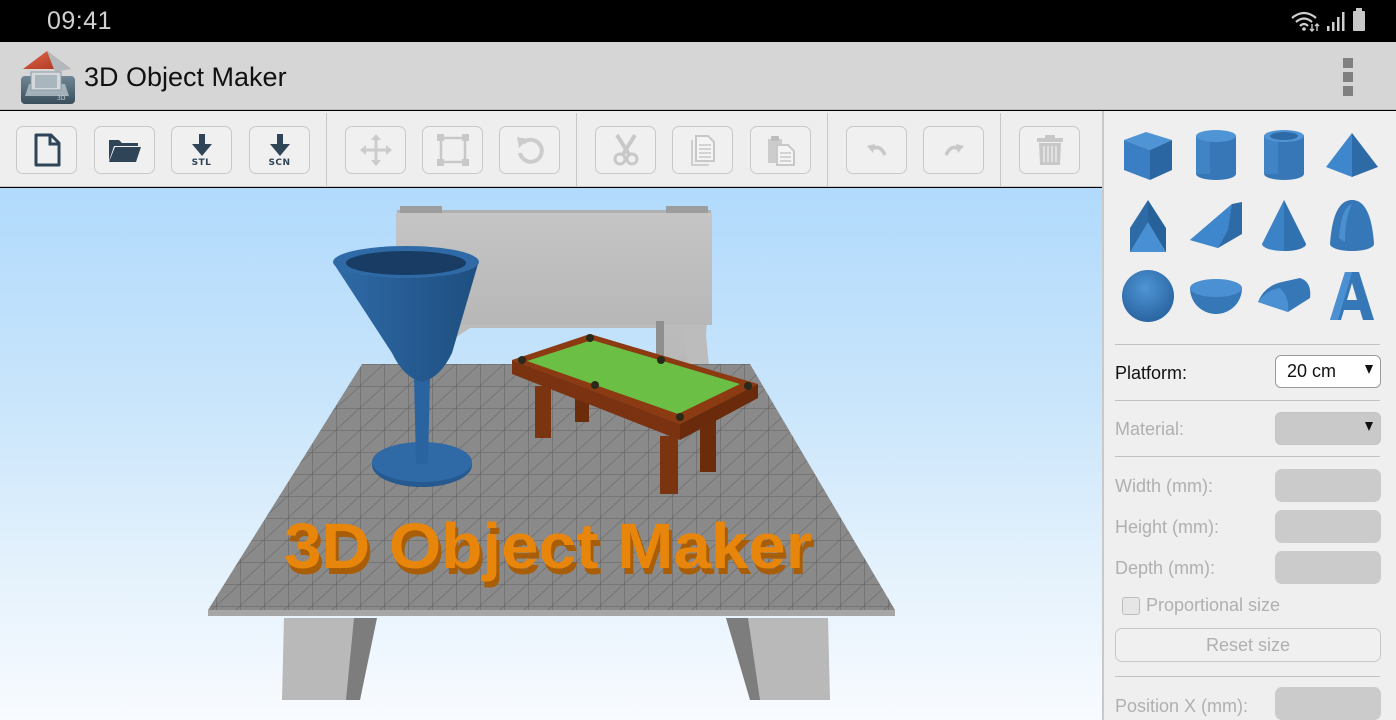  I want to click on shape-sphere, so click(1148, 296).